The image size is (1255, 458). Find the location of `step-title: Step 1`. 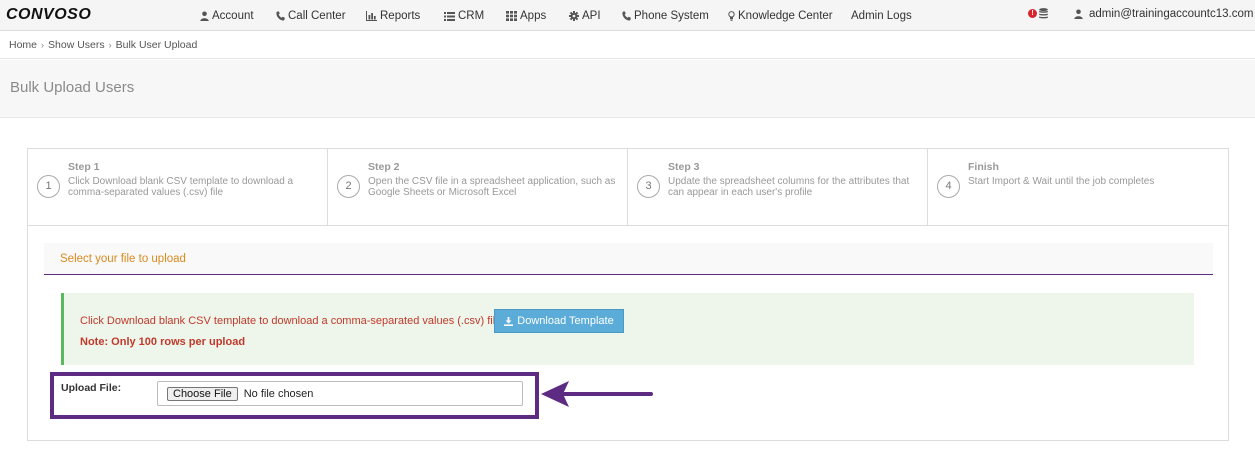

step-title: Step 1 is located at coordinates (84, 167).